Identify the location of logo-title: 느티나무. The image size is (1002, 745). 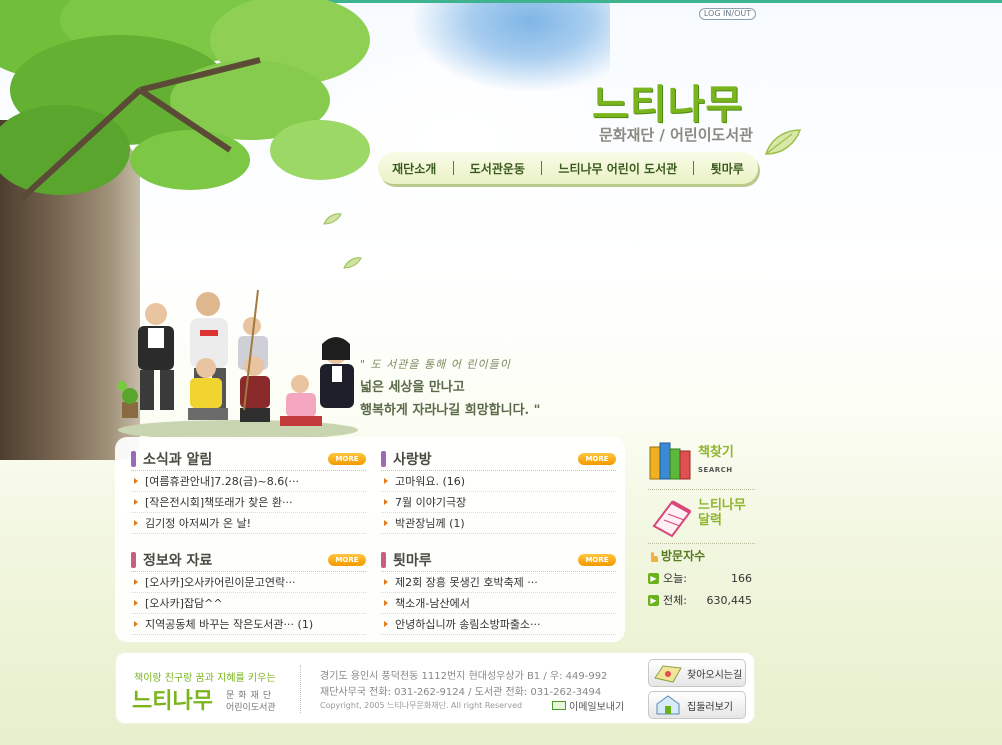
(668, 105).